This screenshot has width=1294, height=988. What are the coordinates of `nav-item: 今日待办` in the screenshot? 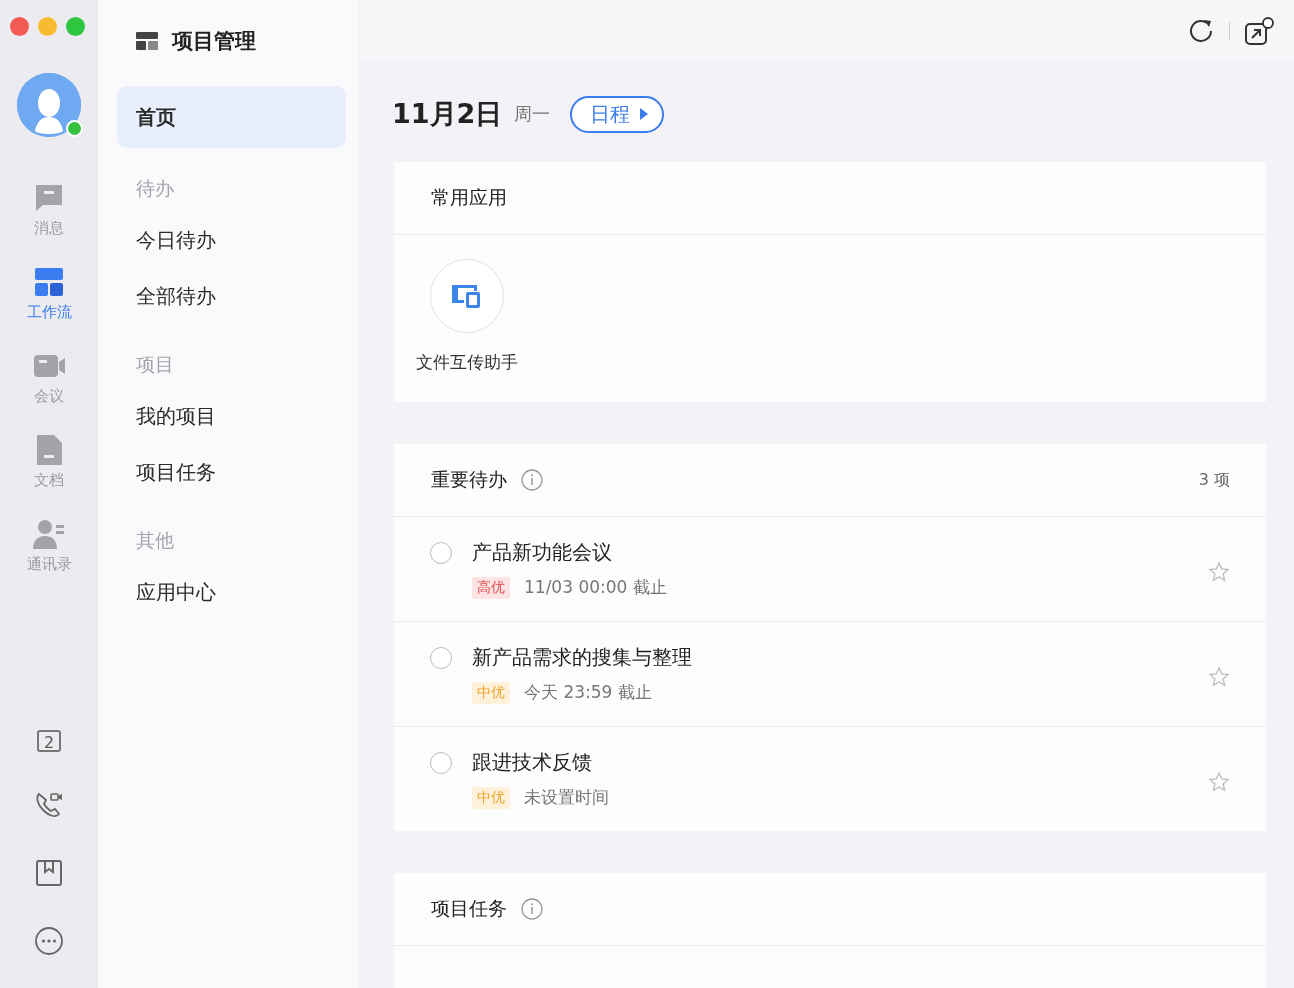 It's located at (231, 240).